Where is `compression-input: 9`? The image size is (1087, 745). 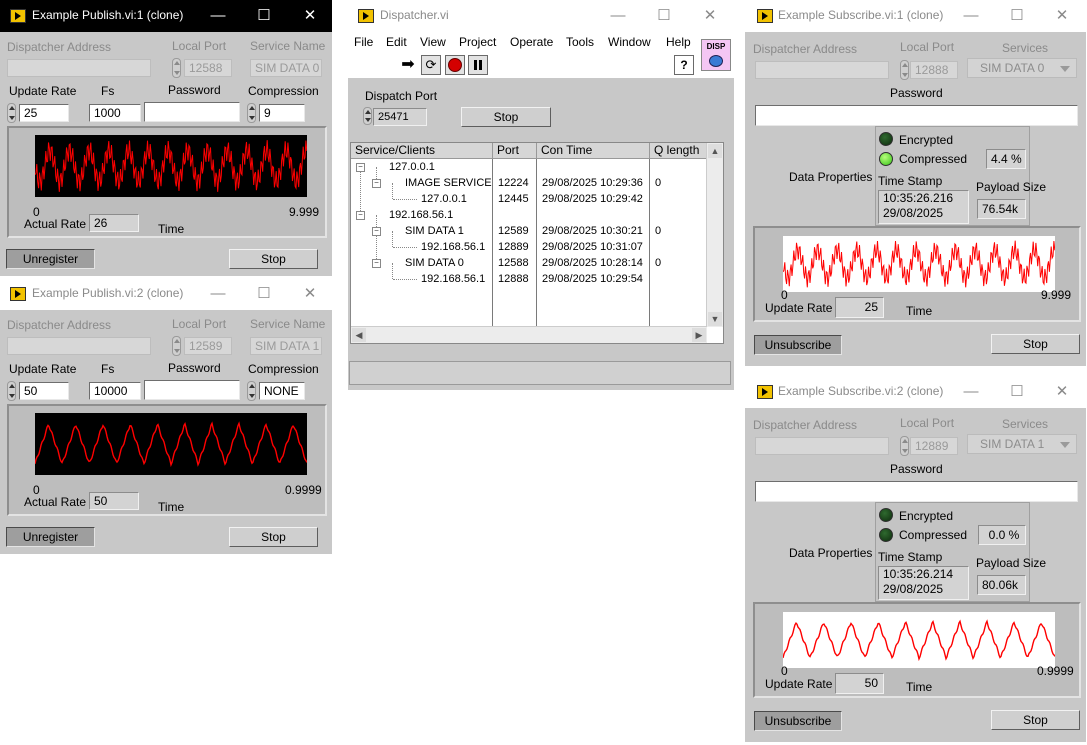
compression-input: 9 is located at coordinates (282, 113).